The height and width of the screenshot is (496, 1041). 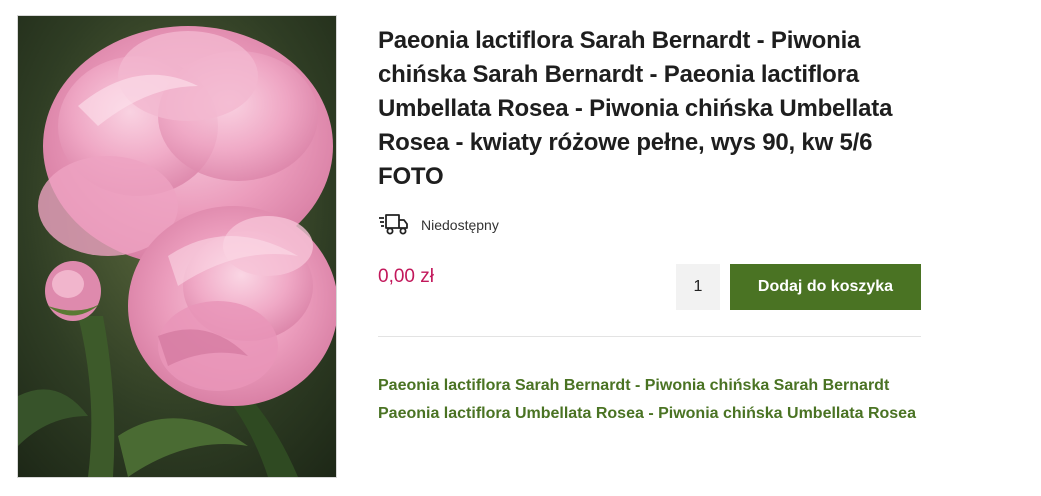 I want to click on quantity-input, so click(x=698, y=287).